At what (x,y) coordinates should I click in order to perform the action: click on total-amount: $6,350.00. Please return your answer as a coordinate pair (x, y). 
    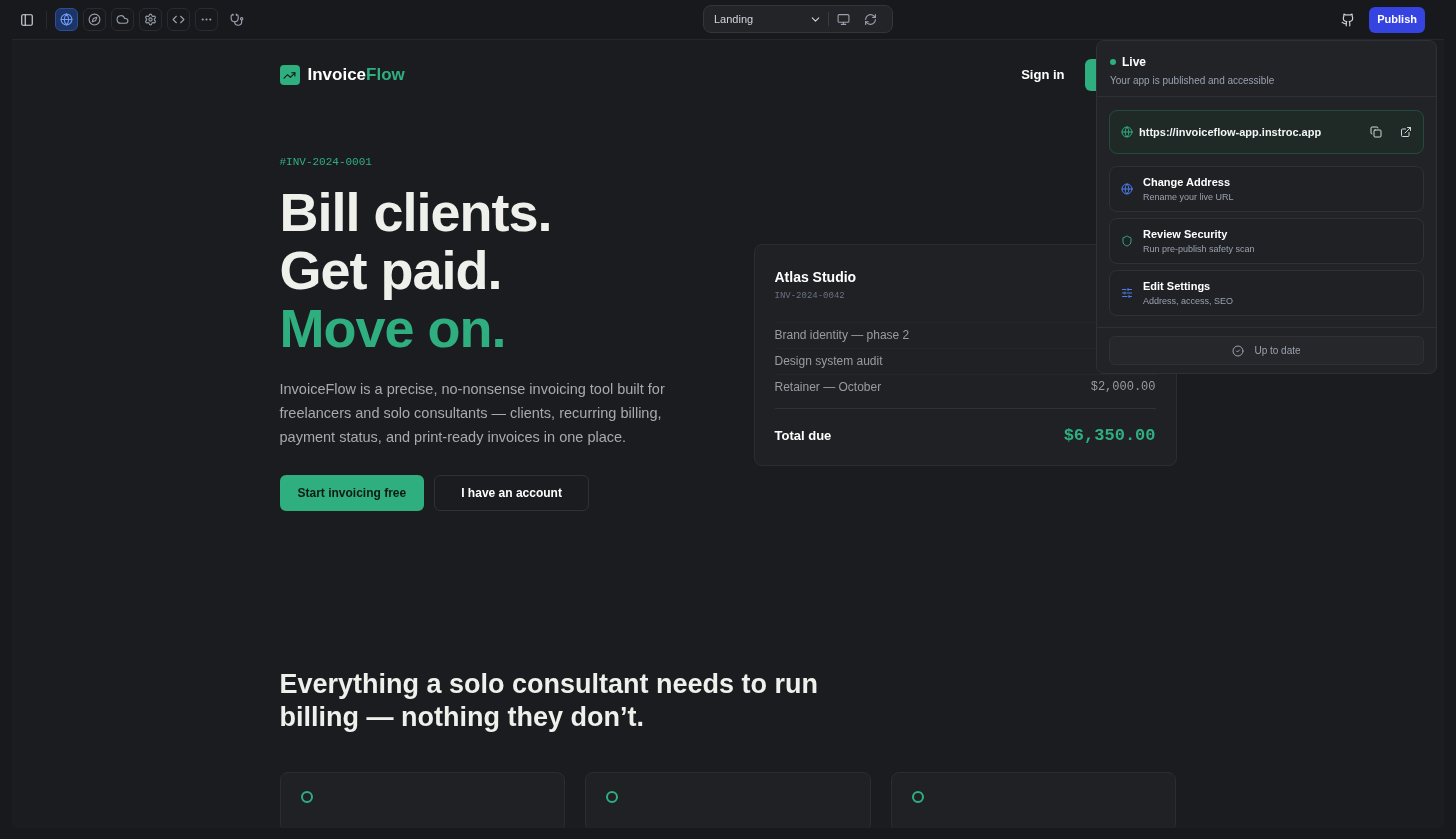
    Looking at the image, I should click on (1109, 435).